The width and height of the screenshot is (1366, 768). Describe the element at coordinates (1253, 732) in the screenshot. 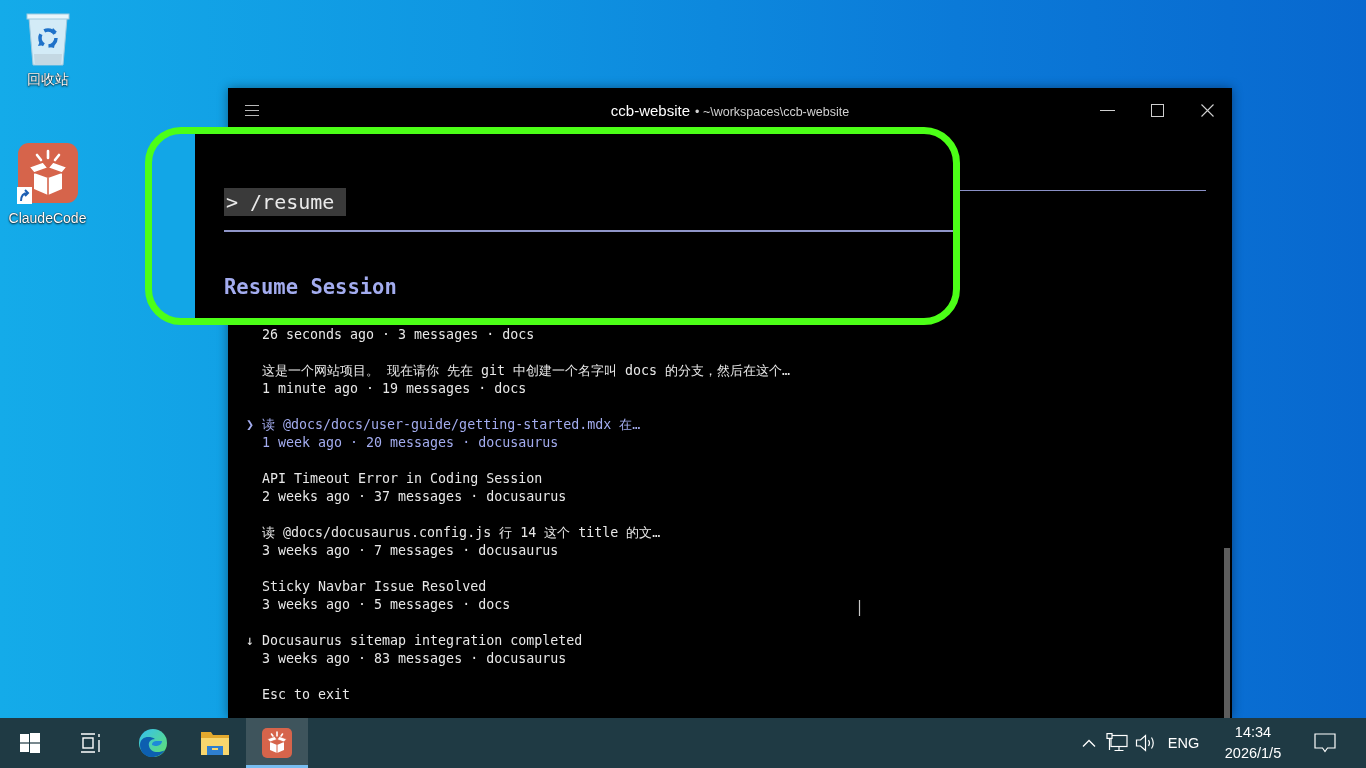

I see `clock-time: 14:34` at that location.